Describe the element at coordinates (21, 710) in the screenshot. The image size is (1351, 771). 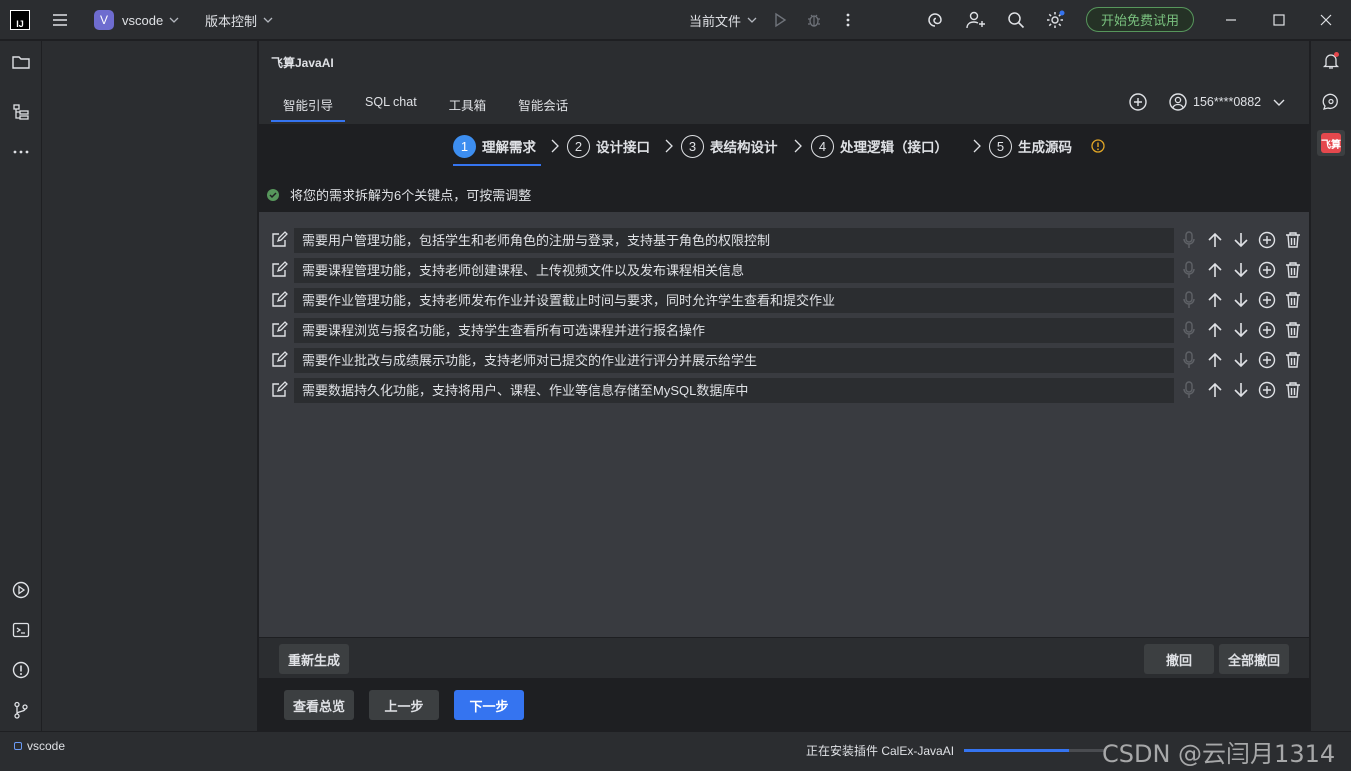
I see `git-tool-button` at that location.